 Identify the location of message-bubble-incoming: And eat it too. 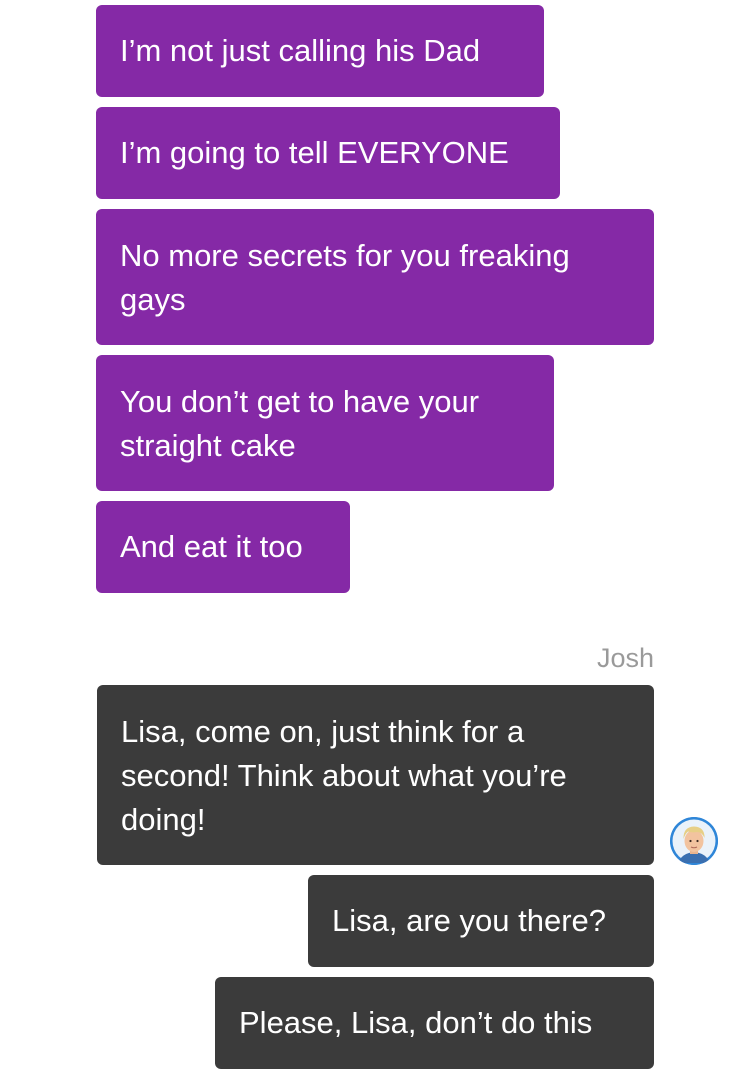
(223, 547).